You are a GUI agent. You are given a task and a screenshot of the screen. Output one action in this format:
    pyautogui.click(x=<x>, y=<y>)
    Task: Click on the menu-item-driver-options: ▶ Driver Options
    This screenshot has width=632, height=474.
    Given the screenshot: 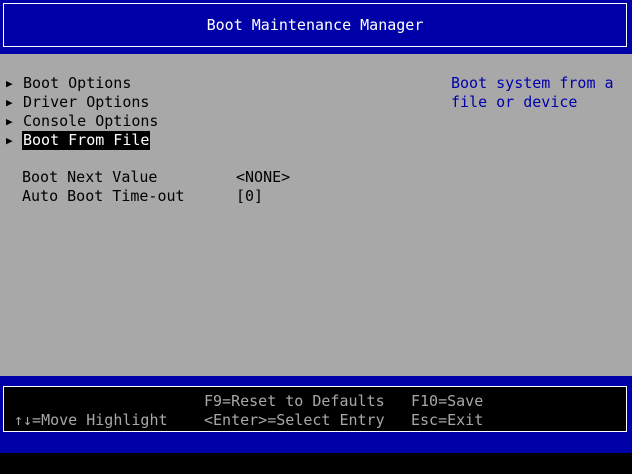 What is the action you would take?
    pyautogui.click(x=82, y=102)
    